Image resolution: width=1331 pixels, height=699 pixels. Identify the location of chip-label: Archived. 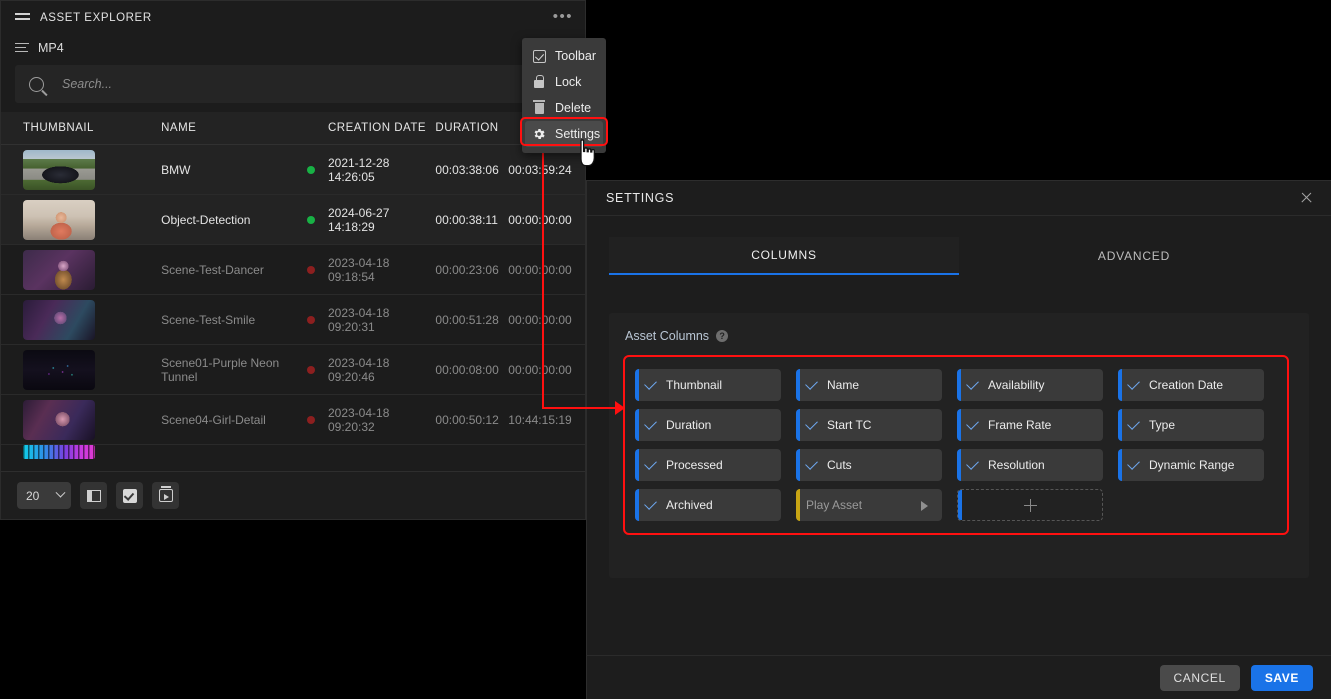
(689, 505).